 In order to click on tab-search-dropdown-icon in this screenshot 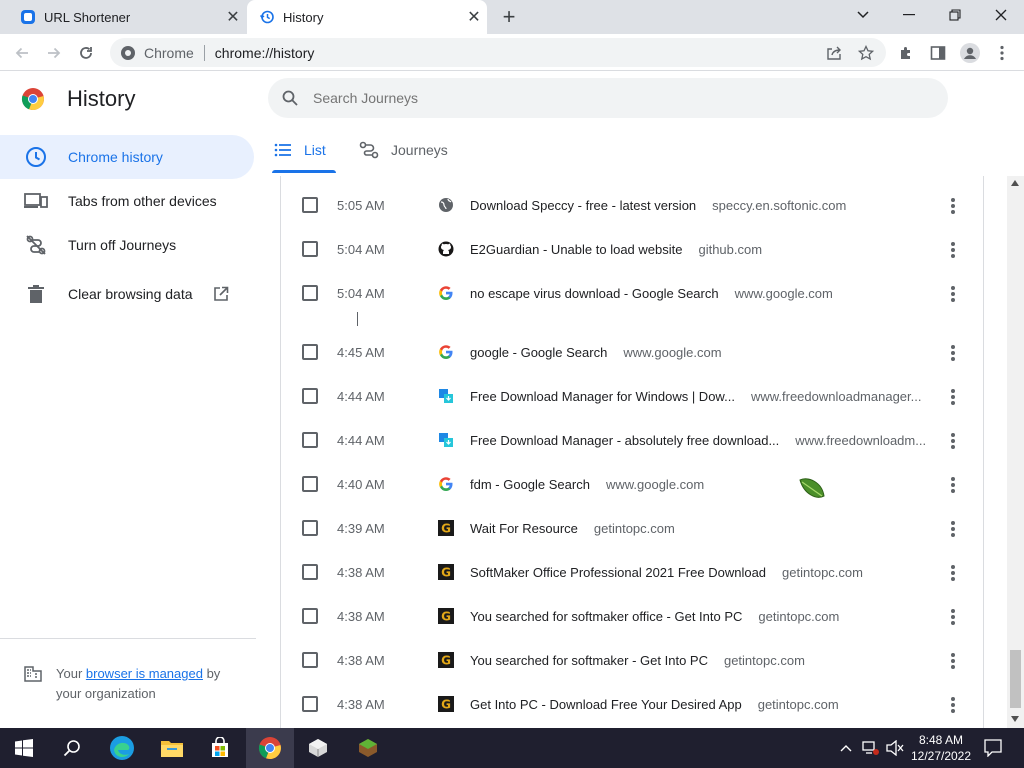, I will do `click(863, 15)`.